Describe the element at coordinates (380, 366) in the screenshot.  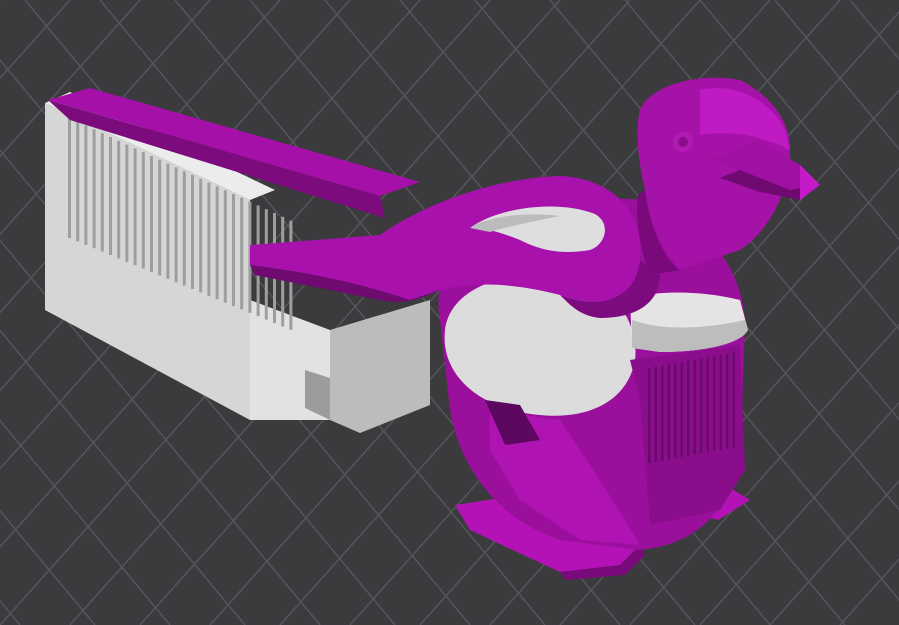
I see `comb-block-right-face` at that location.